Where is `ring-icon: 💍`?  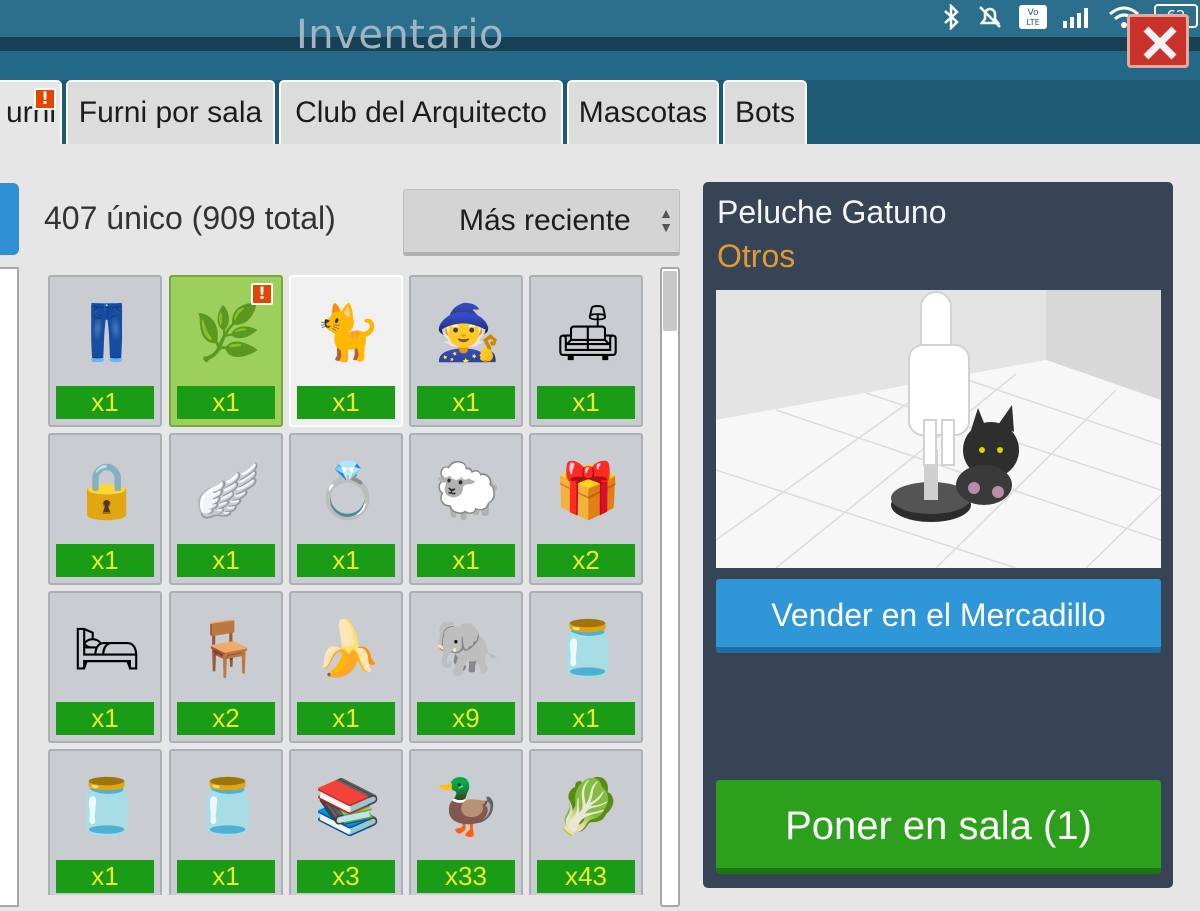
ring-icon: 💍 is located at coordinates (348, 490).